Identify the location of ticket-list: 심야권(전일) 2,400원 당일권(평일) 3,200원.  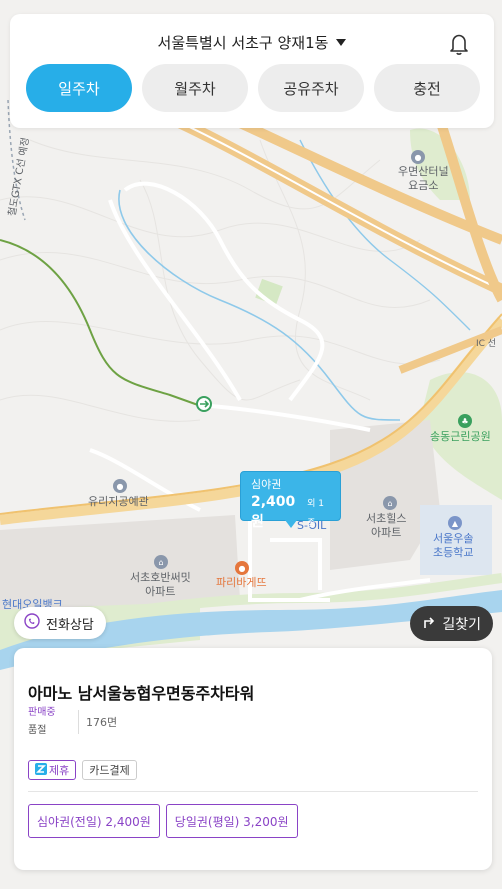
(163, 821).